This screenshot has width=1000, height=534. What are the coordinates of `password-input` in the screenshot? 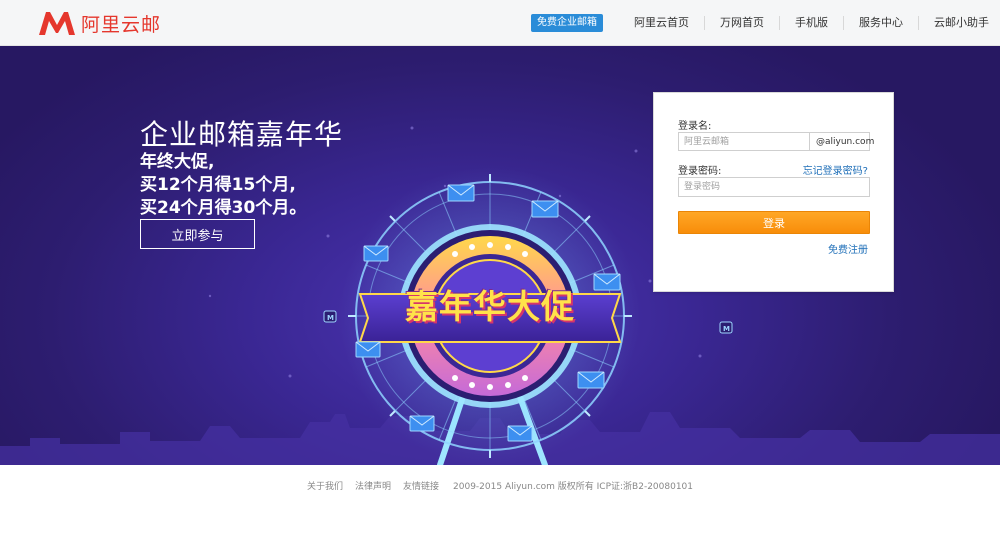 It's located at (774, 187).